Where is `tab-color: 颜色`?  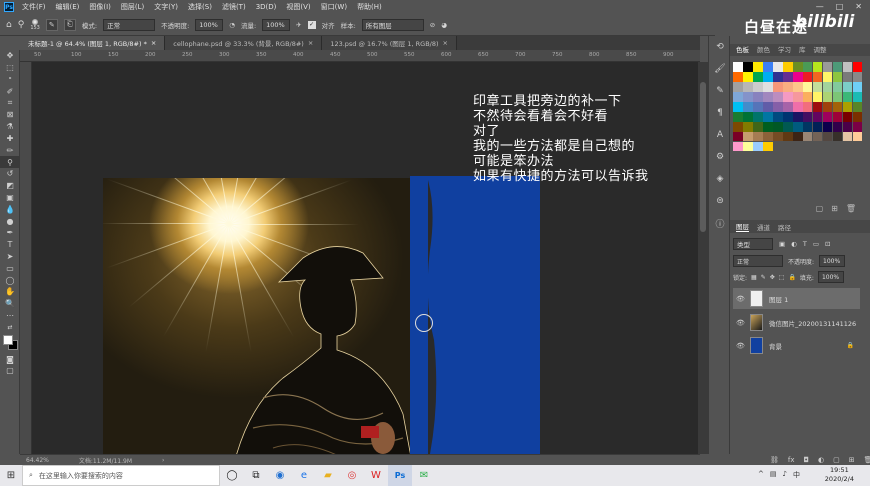 tab-color: 颜色 is located at coordinates (763, 50).